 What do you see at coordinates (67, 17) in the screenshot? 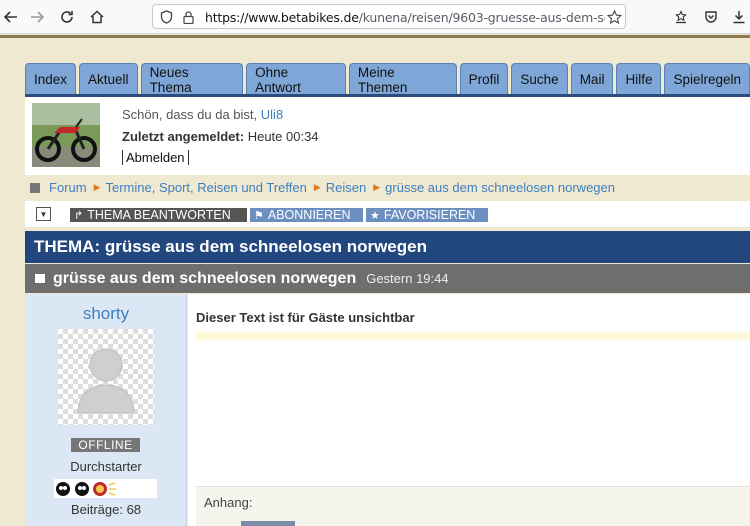
I see `reload-icon` at bounding box center [67, 17].